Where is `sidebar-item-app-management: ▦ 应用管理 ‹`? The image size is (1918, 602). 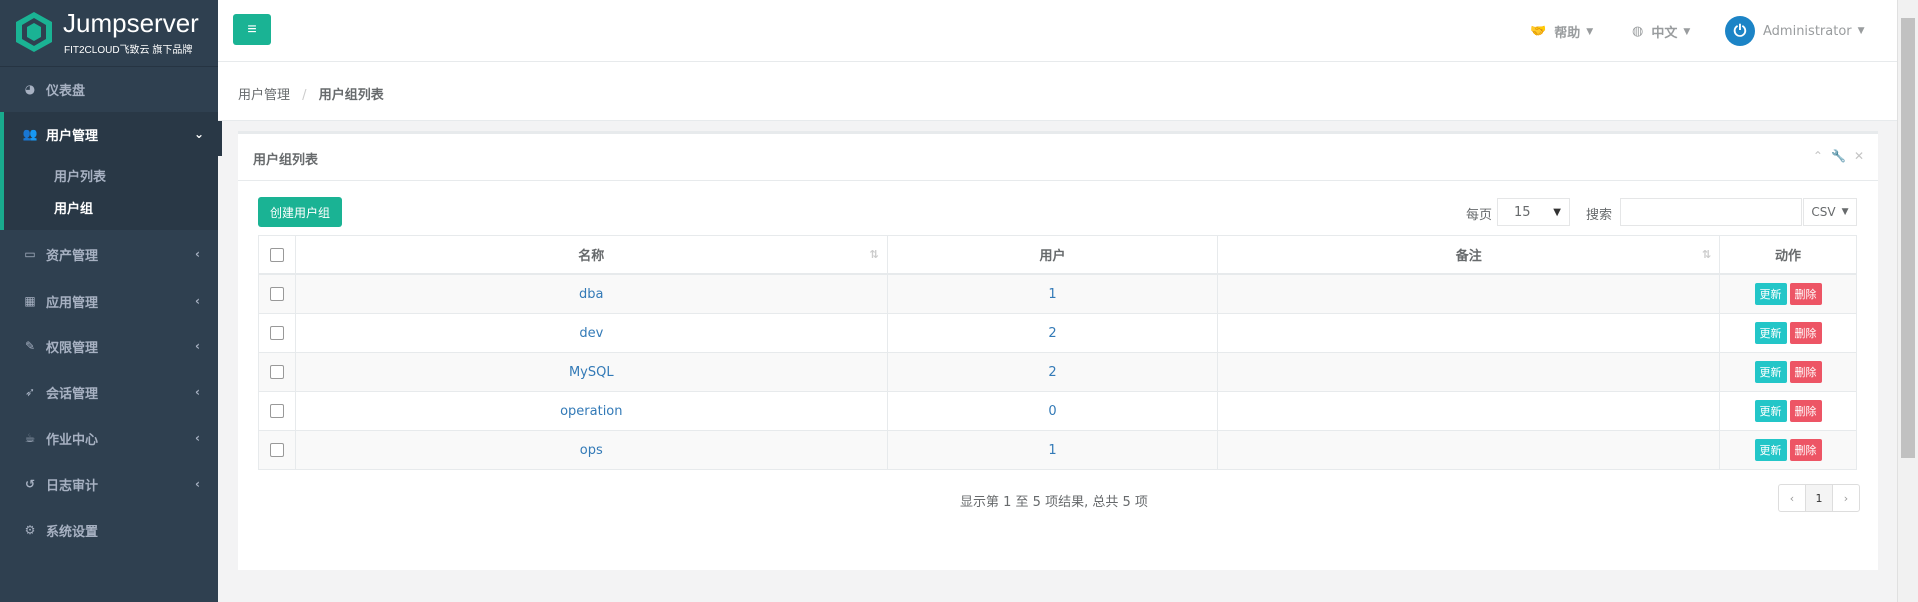
sidebar-item-app-management: ▦ 应用管理 ‹ is located at coordinates (109, 301).